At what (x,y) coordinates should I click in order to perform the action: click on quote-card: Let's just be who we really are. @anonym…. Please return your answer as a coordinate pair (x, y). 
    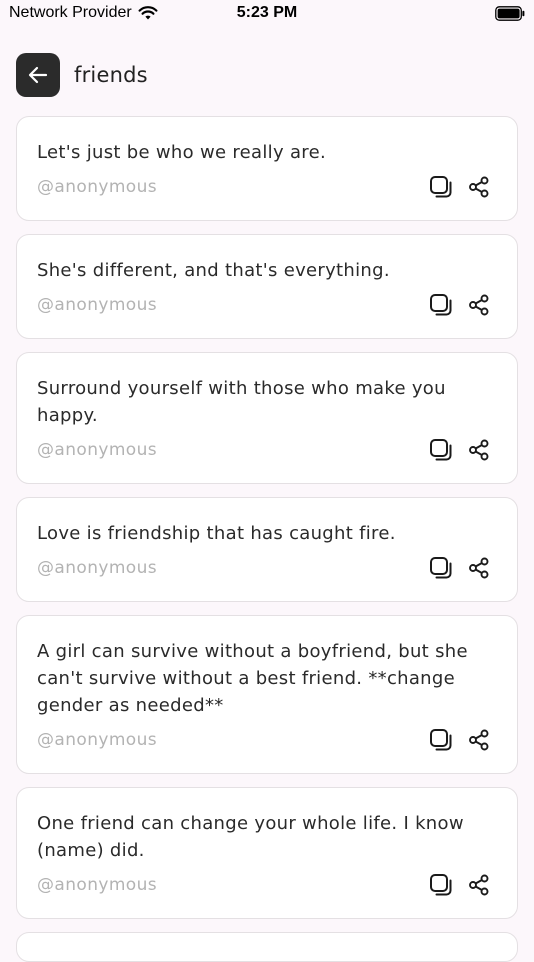
    Looking at the image, I should click on (267, 168).